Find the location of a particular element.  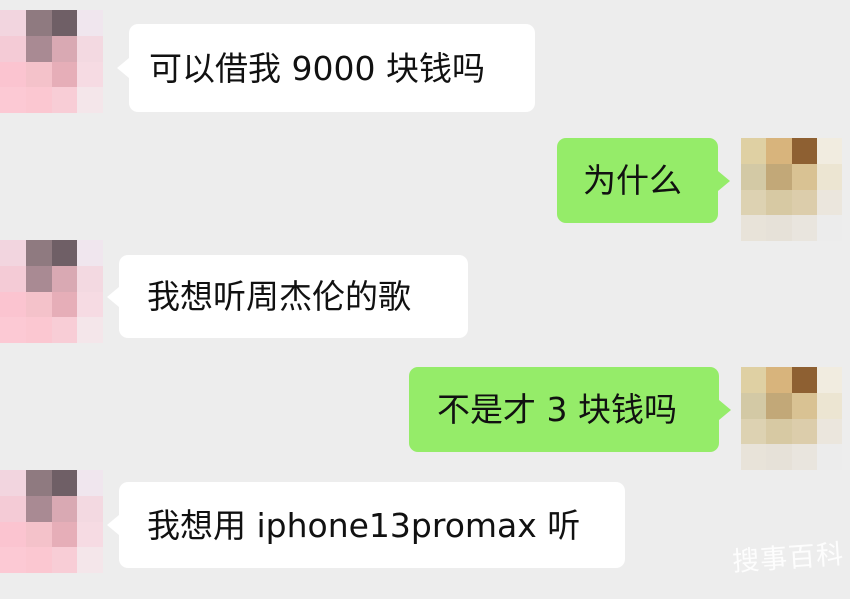

message-text: 我想听周杰伦的歌 is located at coordinates (279, 296).